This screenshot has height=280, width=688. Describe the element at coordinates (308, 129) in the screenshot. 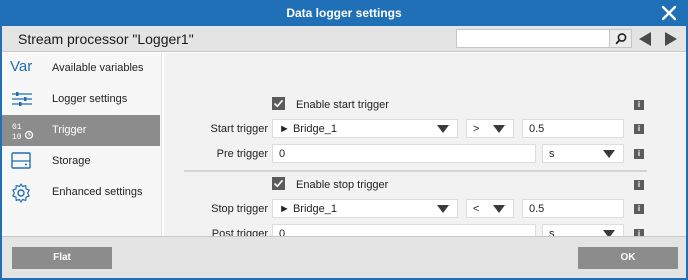

I see `start-trigger-source-value: ► Bridge_1` at that location.